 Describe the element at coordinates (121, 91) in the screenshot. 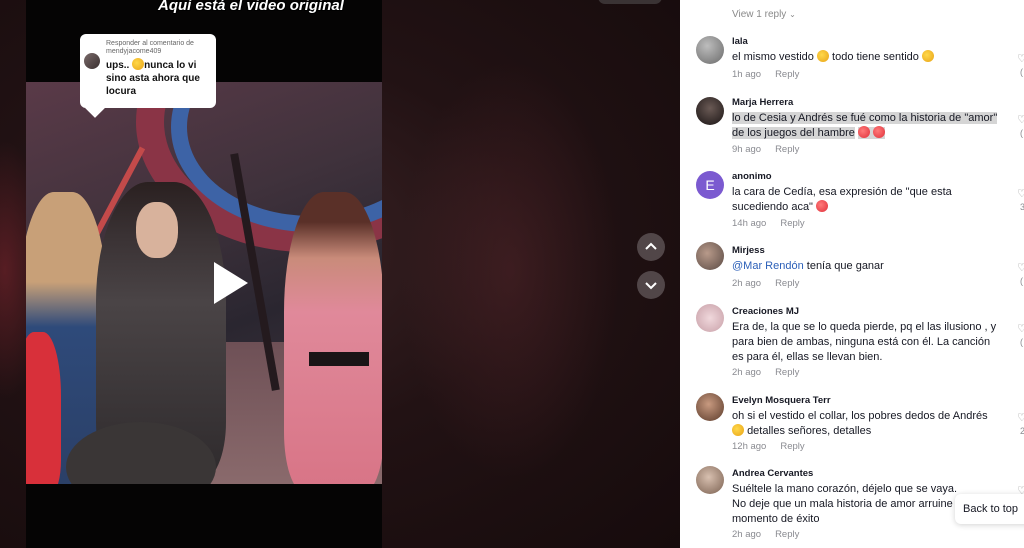

I see `reply-text-line3-text: locura` at that location.